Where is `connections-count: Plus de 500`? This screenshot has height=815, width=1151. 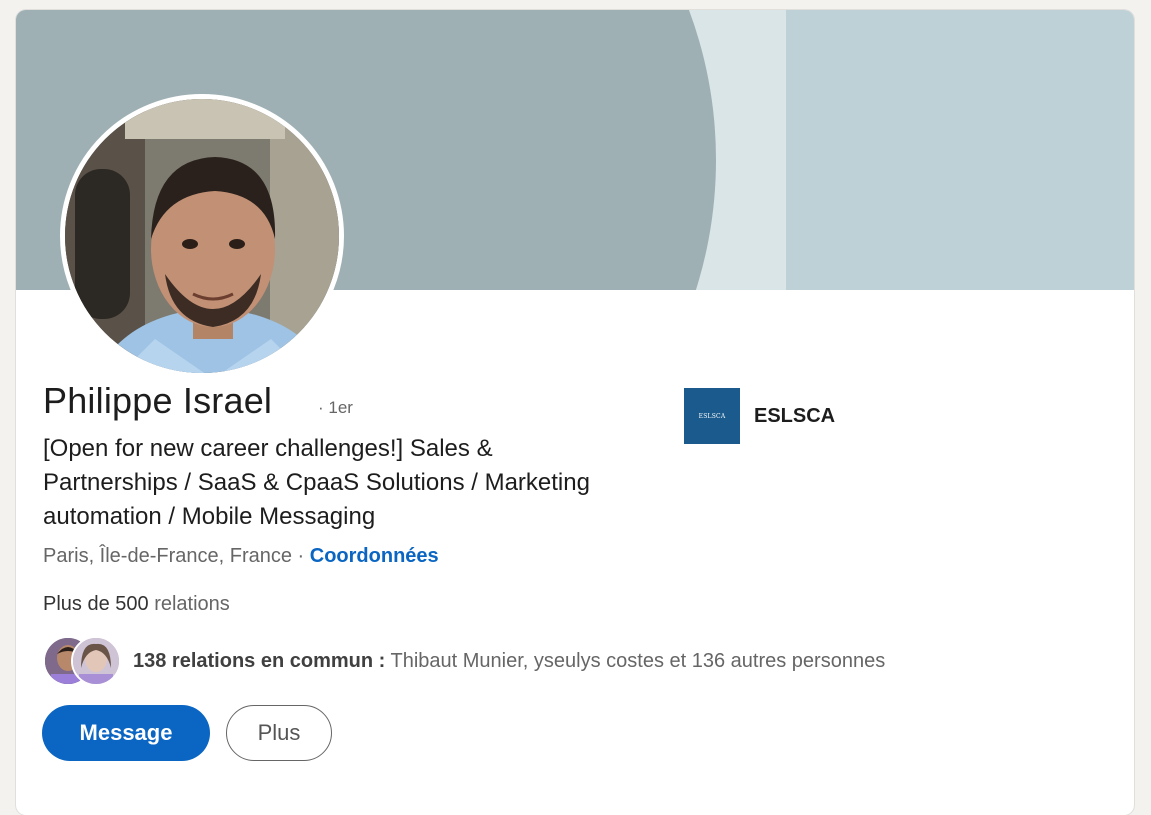 connections-count: Plus de 500 is located at coordinates (96, 604).